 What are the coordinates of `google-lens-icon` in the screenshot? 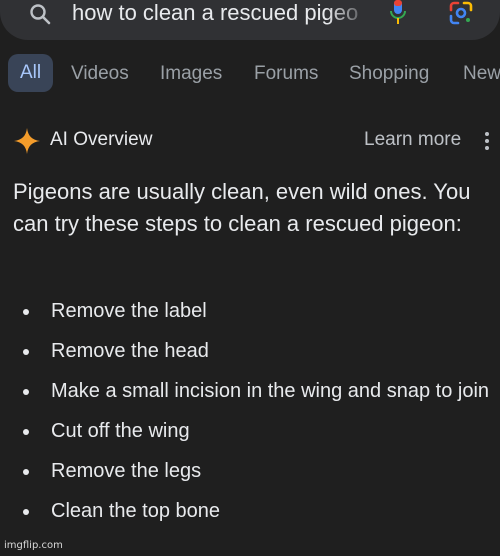 It's located at (461, 13).